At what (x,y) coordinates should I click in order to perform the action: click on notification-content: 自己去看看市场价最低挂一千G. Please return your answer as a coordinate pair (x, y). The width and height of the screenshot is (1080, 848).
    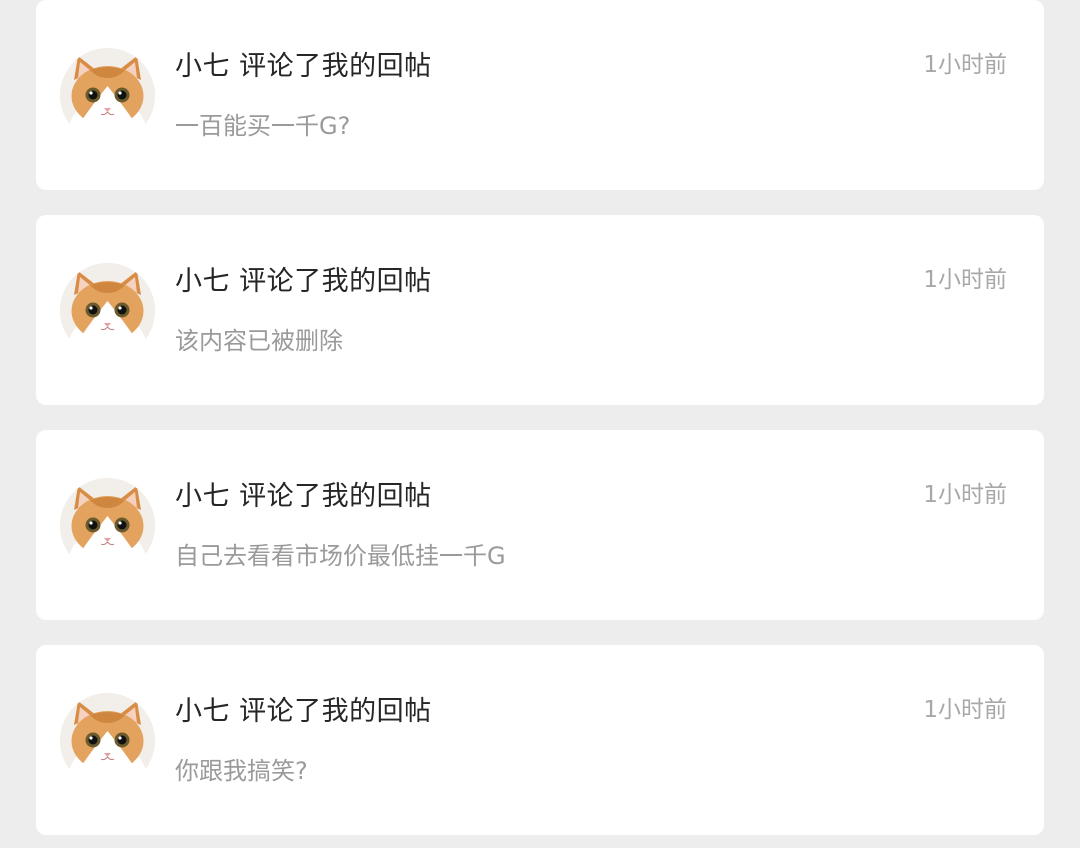
    Looking at the image, I should click on (340, 556).